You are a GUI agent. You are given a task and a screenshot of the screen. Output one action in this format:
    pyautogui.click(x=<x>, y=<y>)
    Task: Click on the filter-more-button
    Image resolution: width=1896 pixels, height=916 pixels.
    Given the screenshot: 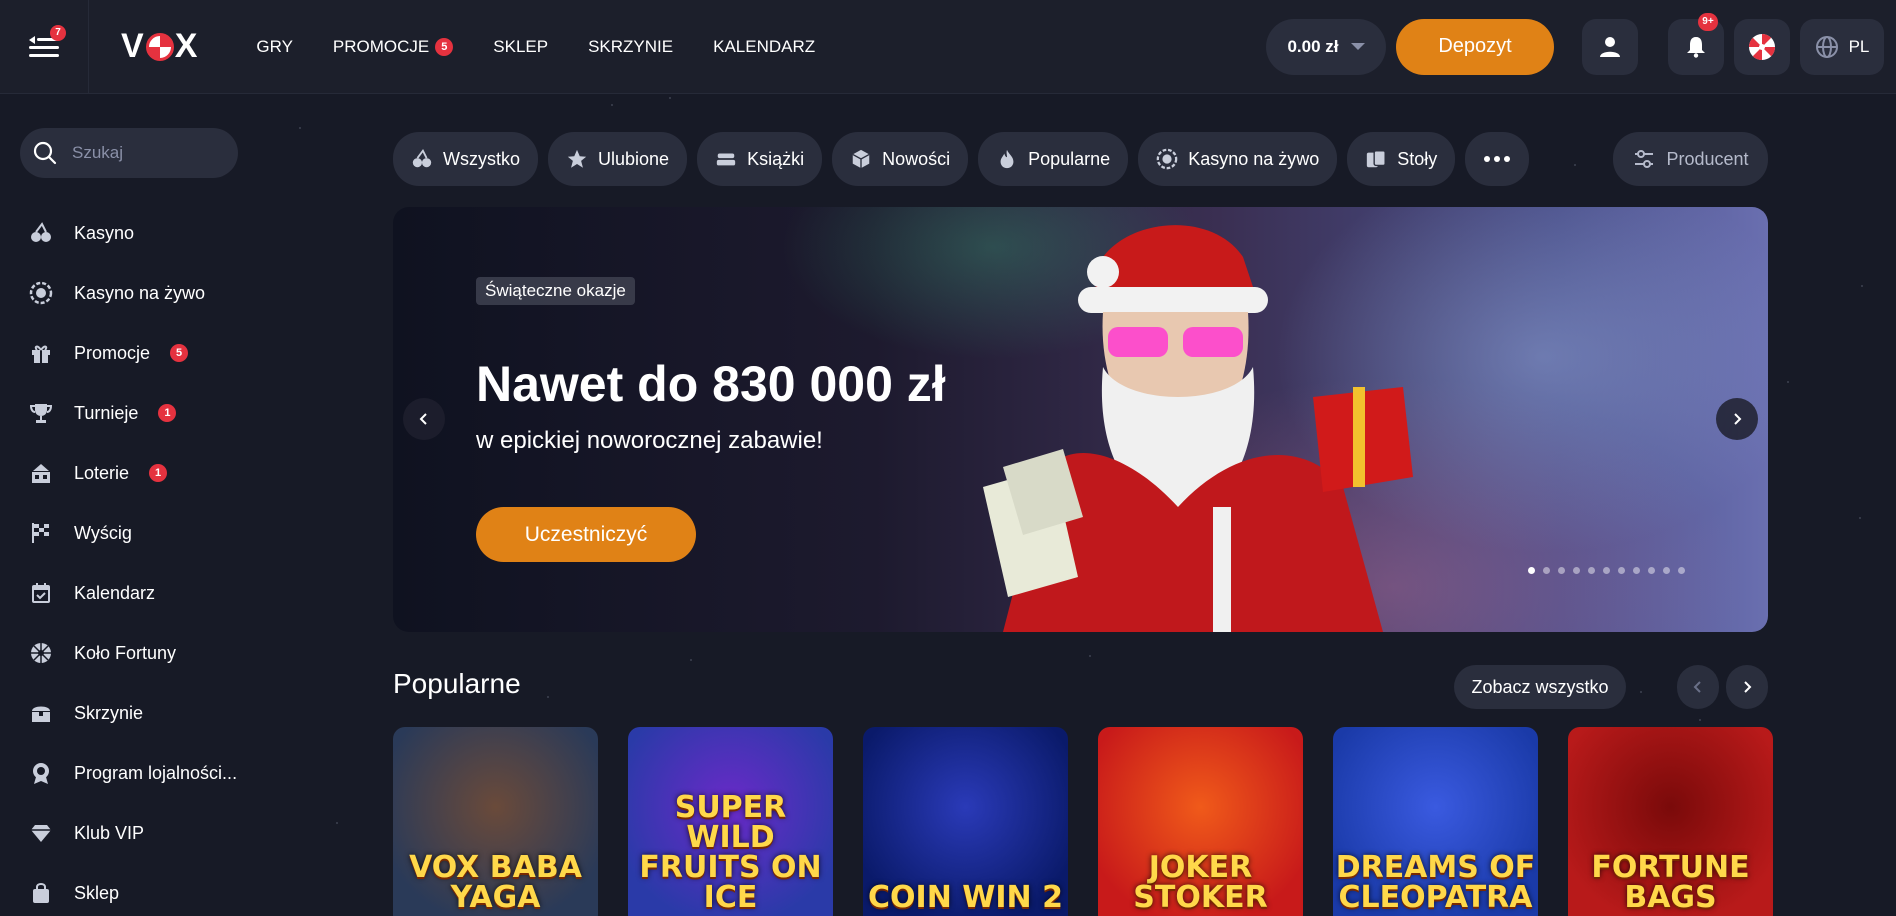 What is the action you would take?
    pyautogui.click(x=1497, y=159)
    